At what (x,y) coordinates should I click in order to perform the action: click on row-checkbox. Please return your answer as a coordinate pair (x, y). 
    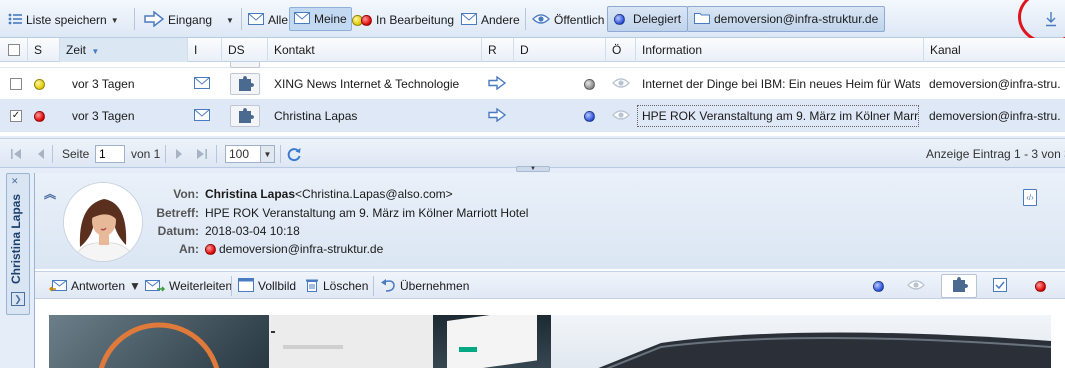
    Looking at the image, I should click on (16, 84).